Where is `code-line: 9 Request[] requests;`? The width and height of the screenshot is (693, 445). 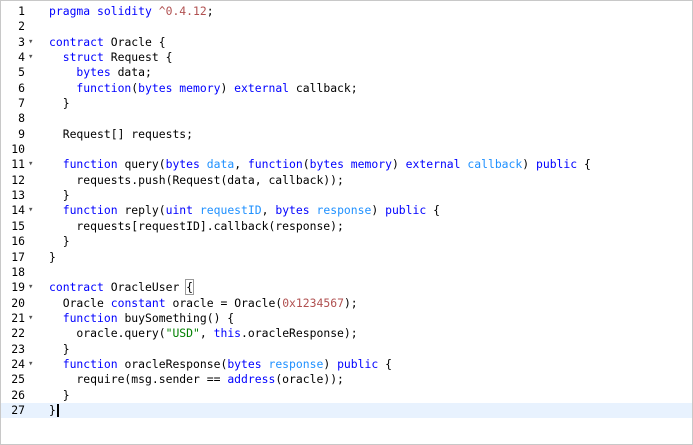
code-line: 9 Request[] requests; is located at coordinates (346, 134).